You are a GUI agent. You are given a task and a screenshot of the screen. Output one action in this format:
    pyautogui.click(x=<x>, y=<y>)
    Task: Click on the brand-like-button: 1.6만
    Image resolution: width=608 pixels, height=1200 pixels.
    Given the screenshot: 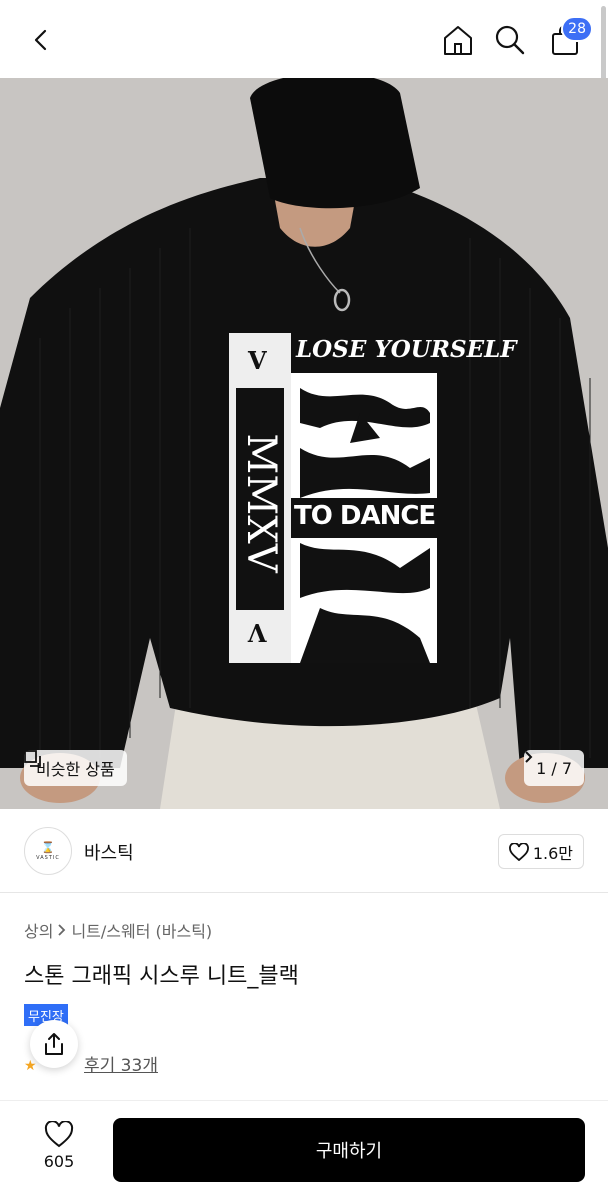 What is the action you would take?
    pyautogui.click(x=540, y=851)
    